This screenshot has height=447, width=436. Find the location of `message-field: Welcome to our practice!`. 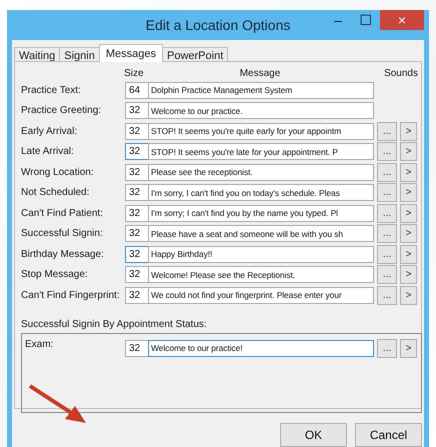

message-field: Welcome to our practice! is located at coordinates (261, 348).